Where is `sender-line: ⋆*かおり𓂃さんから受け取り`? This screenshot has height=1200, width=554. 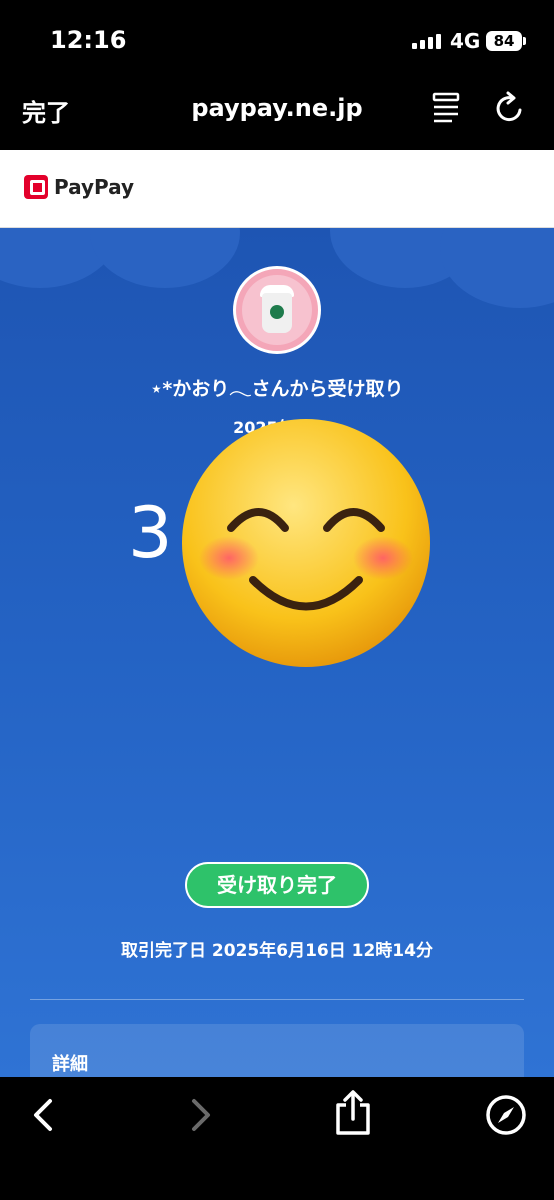 sender-line: ⋆*かおり𓂃さんから受け取り is located at coordinates (277, 389).